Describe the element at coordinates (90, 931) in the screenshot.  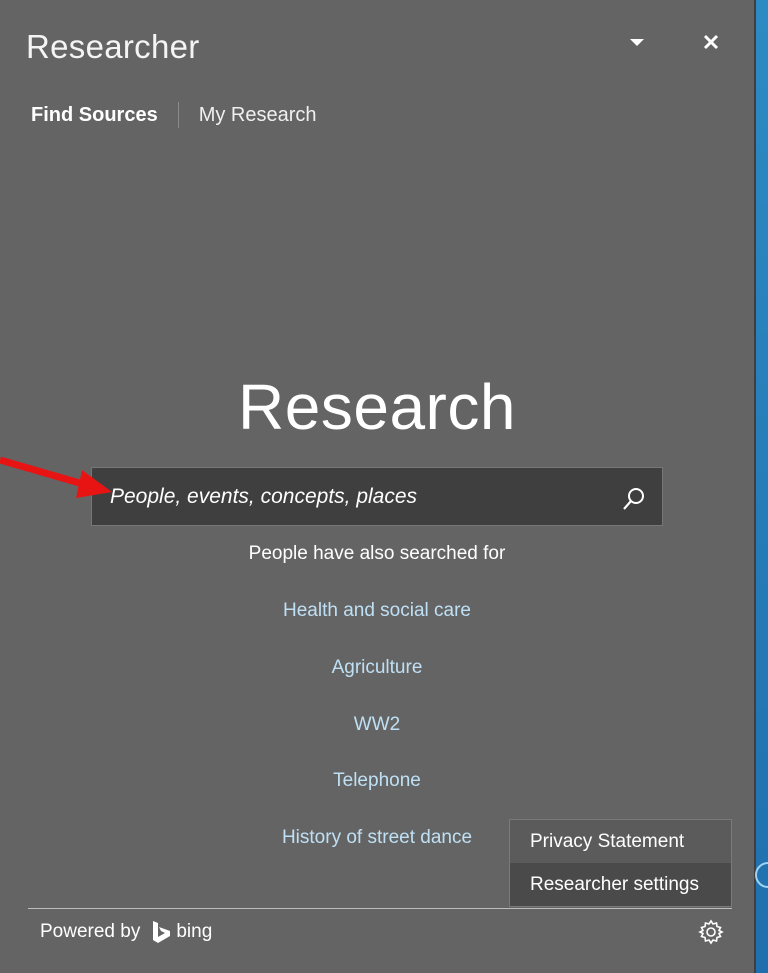
I see `powered-by-label: Powered by` at that location.